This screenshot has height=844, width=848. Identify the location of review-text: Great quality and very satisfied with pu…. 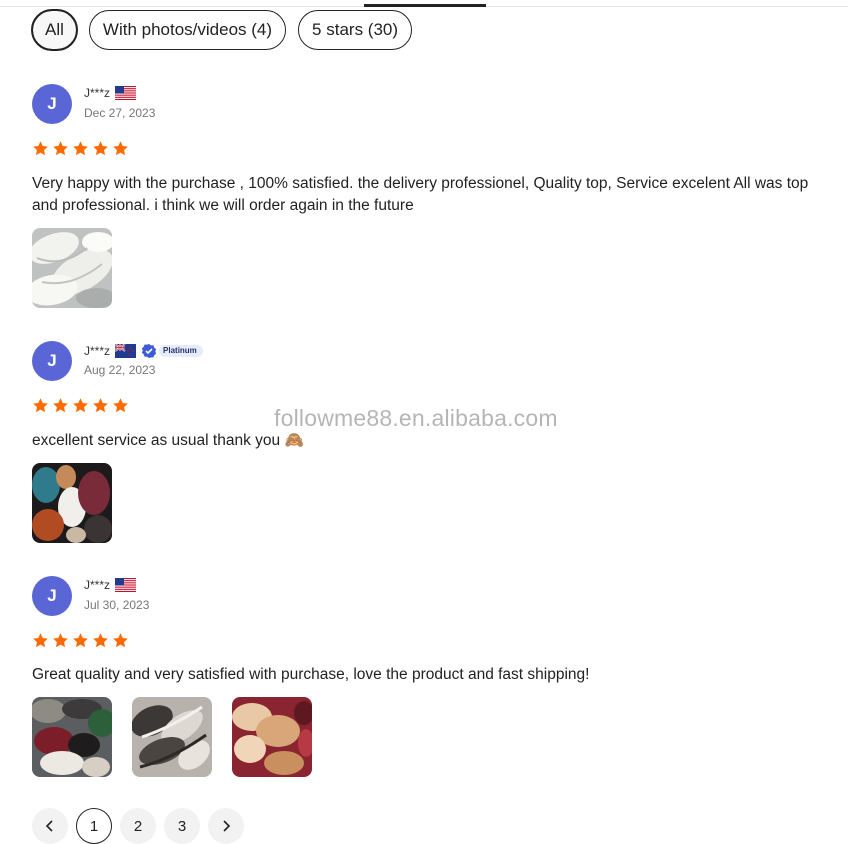
(311, 674).